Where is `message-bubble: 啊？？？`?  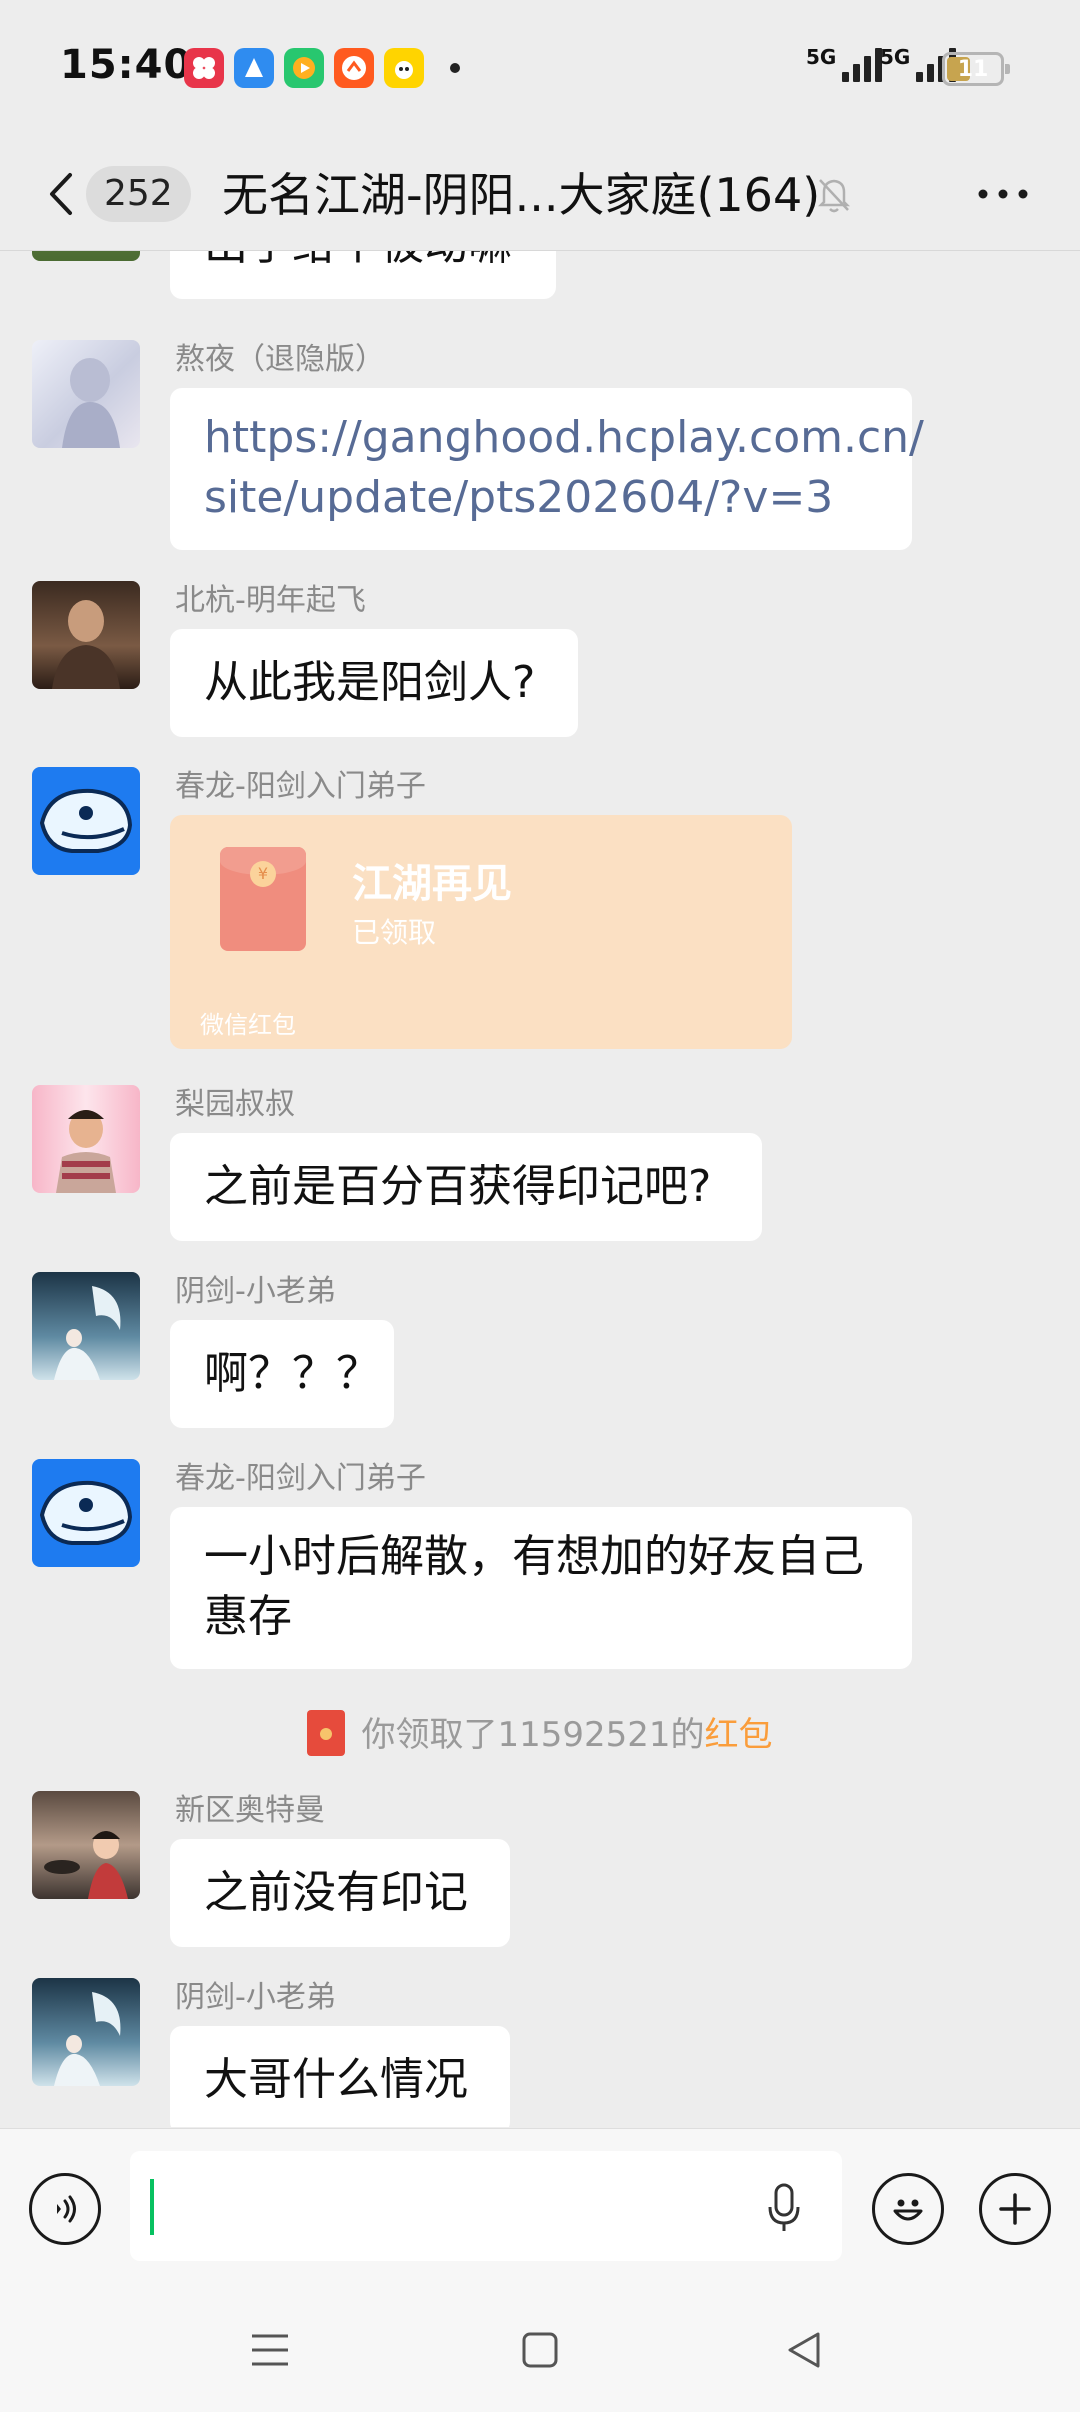
message-bubble: 啊？？？ is located at coordinates (282, 1374).